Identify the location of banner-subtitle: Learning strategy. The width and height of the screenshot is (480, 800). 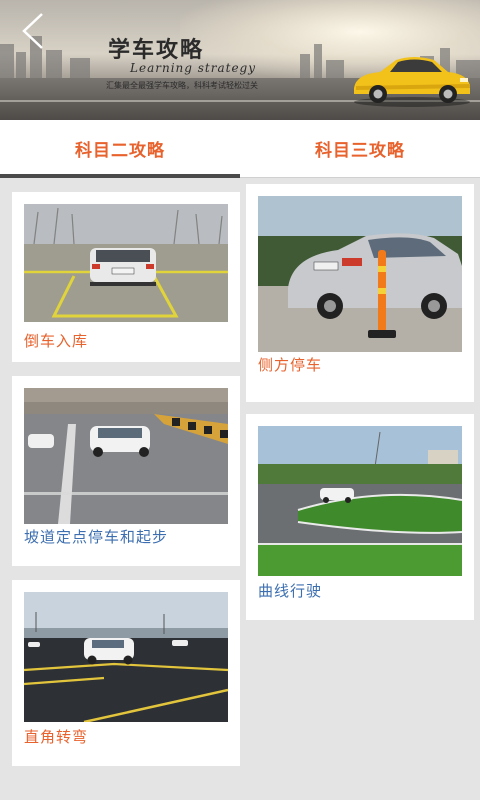
(193, 68).